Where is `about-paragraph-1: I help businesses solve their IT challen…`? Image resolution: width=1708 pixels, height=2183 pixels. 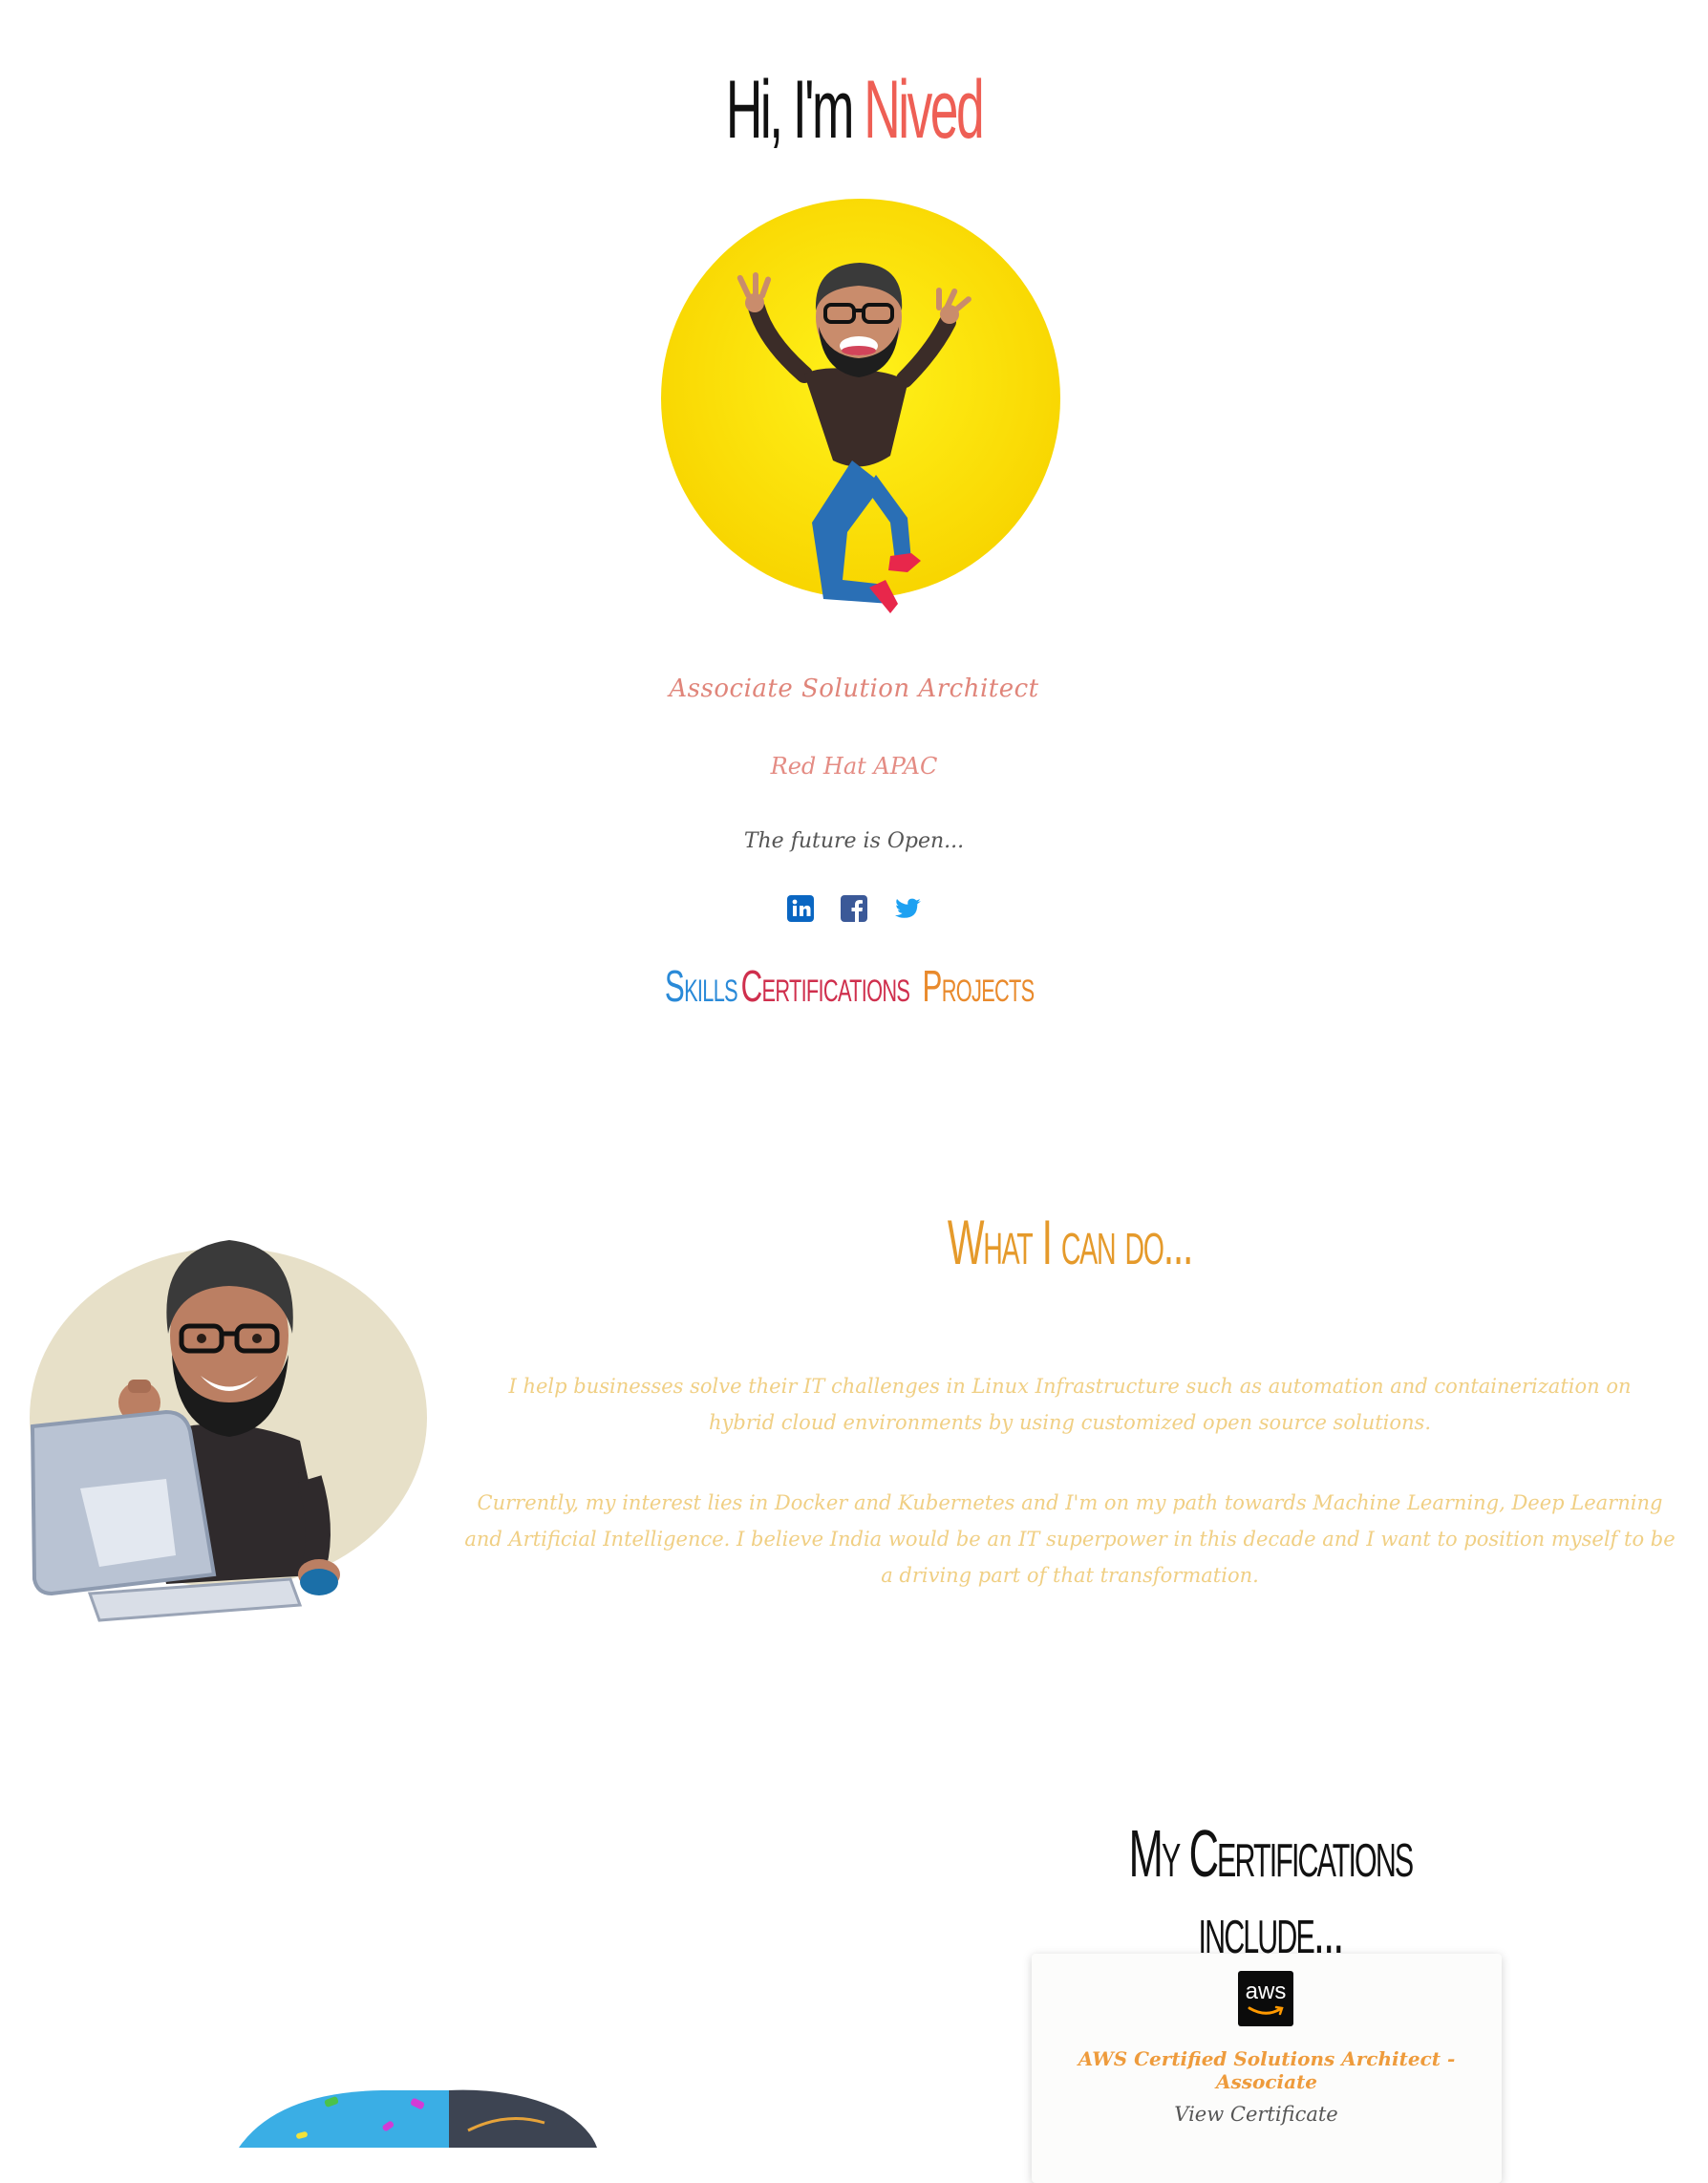 about-paragraph-1: I help businesses solve their IT challen… is located at coordinates (1070, 1404).